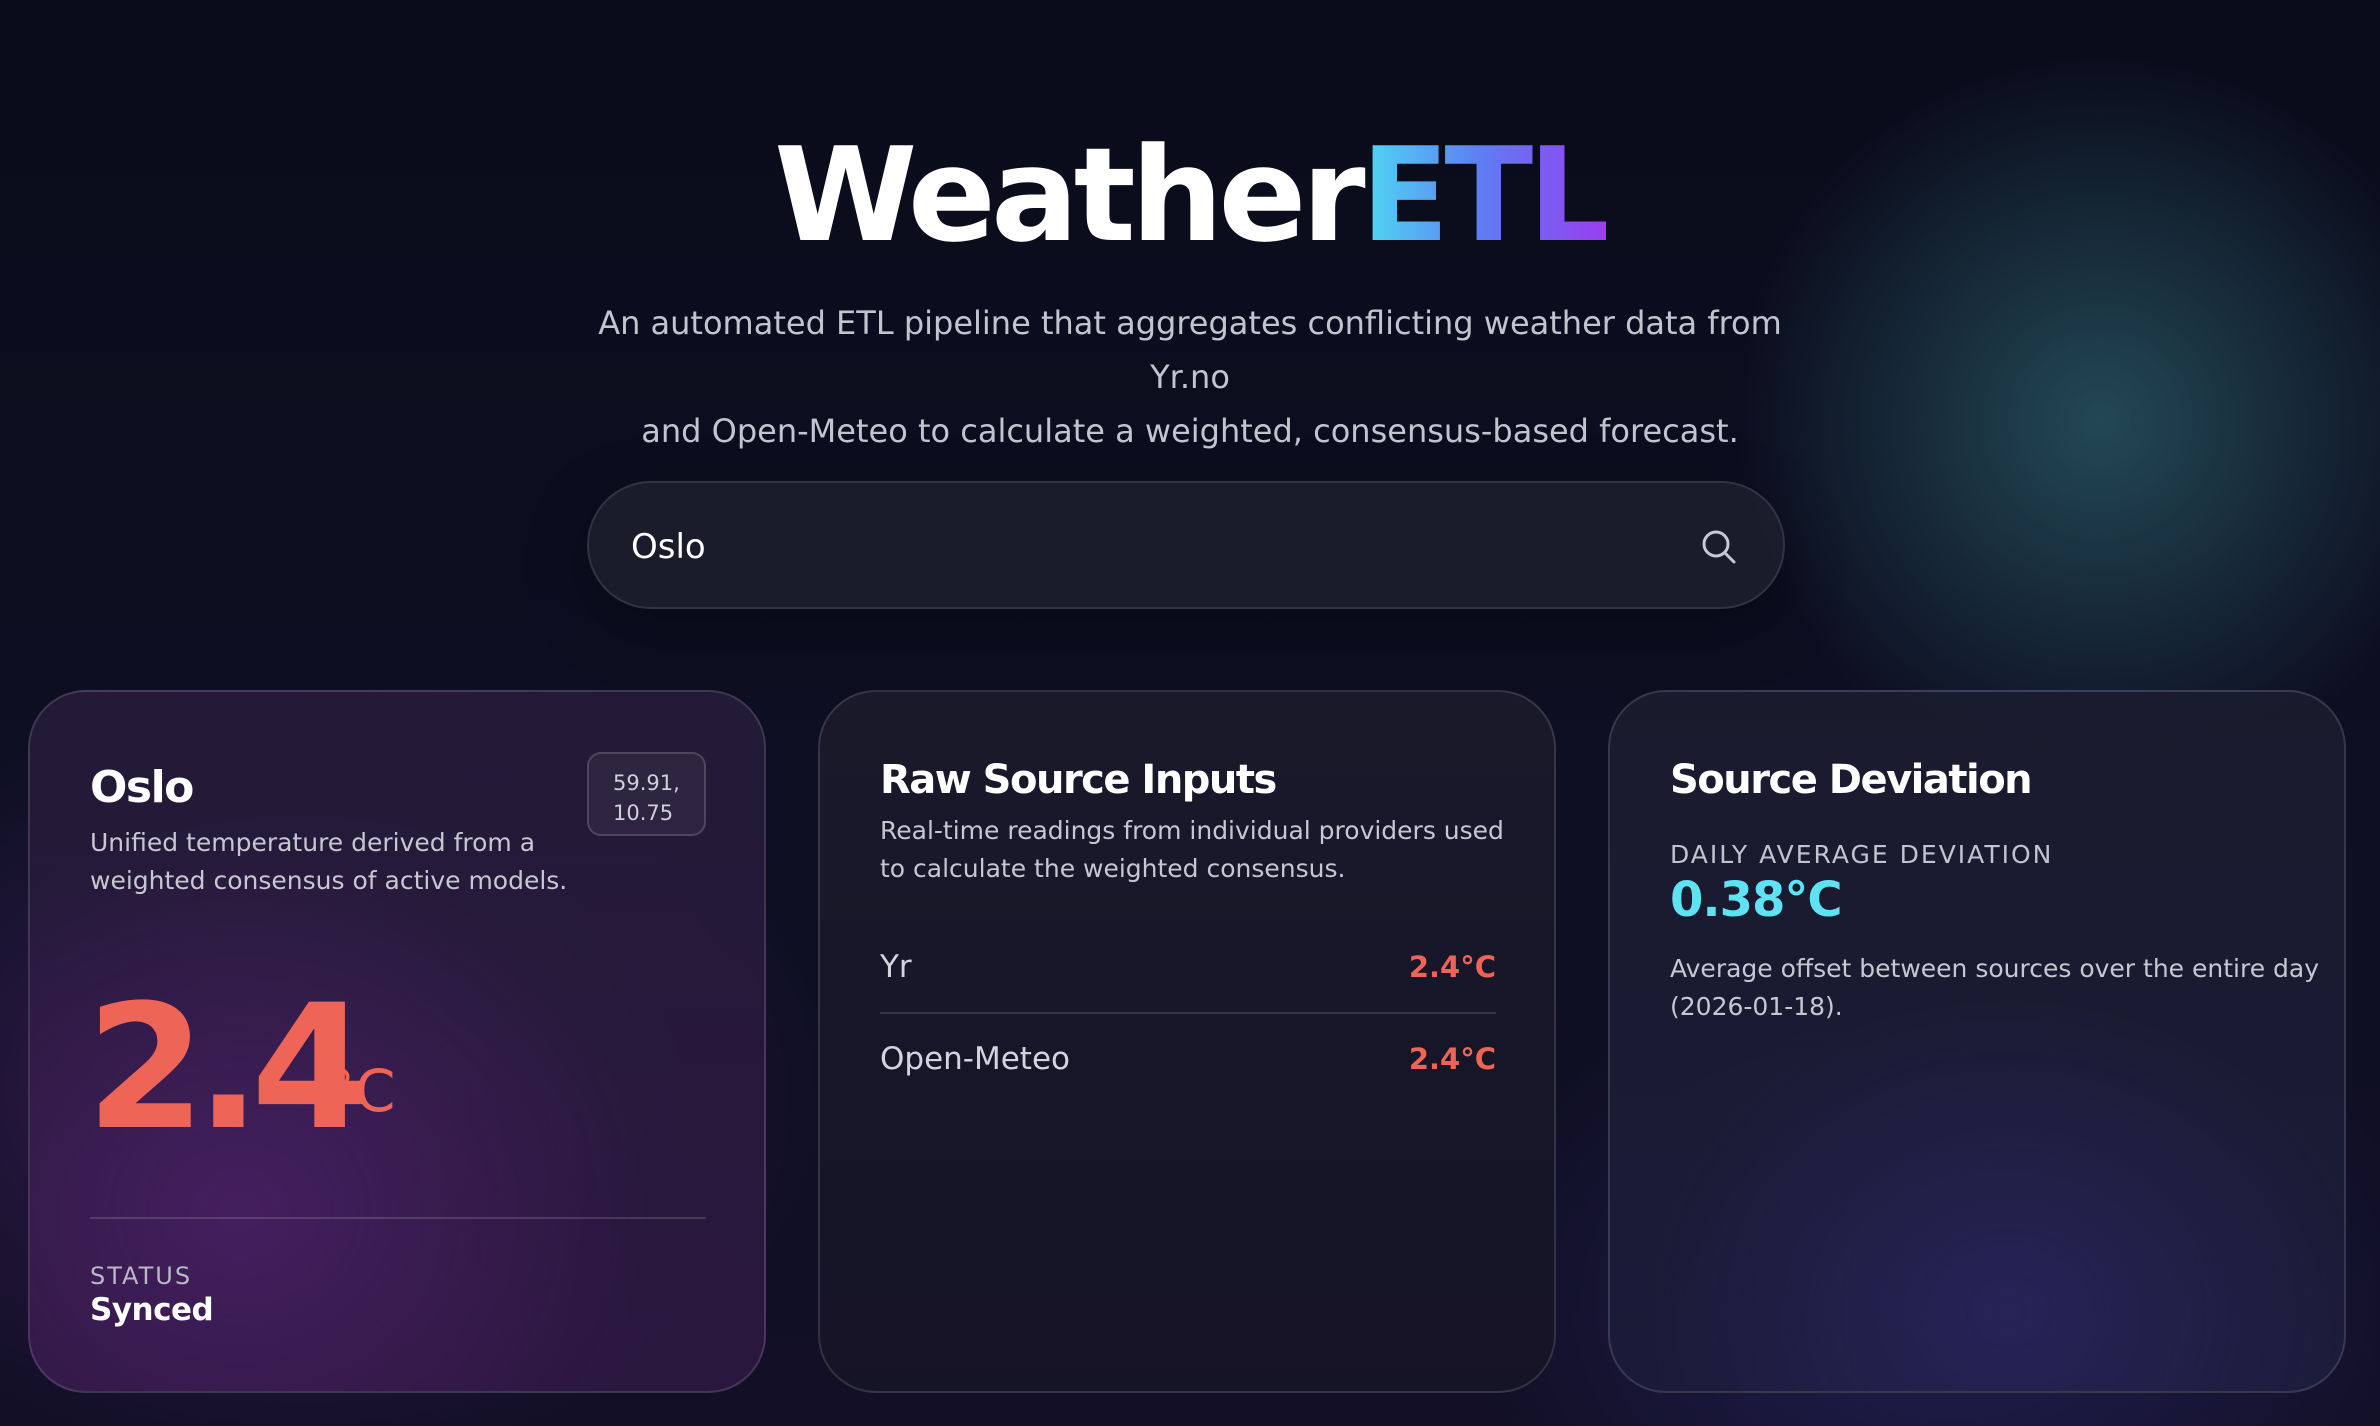 This screenshot has width=2380, height=1426. I want to click on source-name: Yr, so click(896, 967).